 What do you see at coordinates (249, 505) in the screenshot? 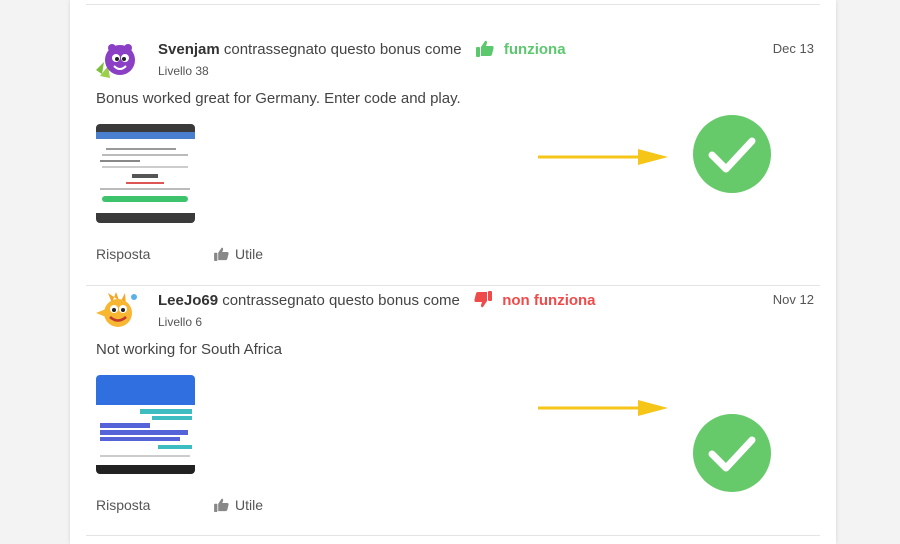
I see `useful-label: Utile` at bounding box center [249, 505].